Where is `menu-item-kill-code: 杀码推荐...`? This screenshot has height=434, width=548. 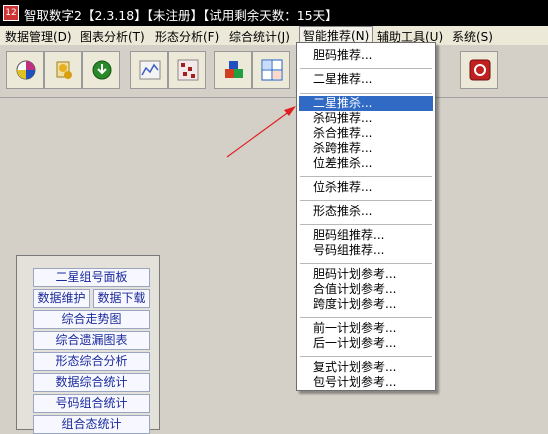
menu-item-kill-code: 杀码推荐... is located at coordinates (366, 118).